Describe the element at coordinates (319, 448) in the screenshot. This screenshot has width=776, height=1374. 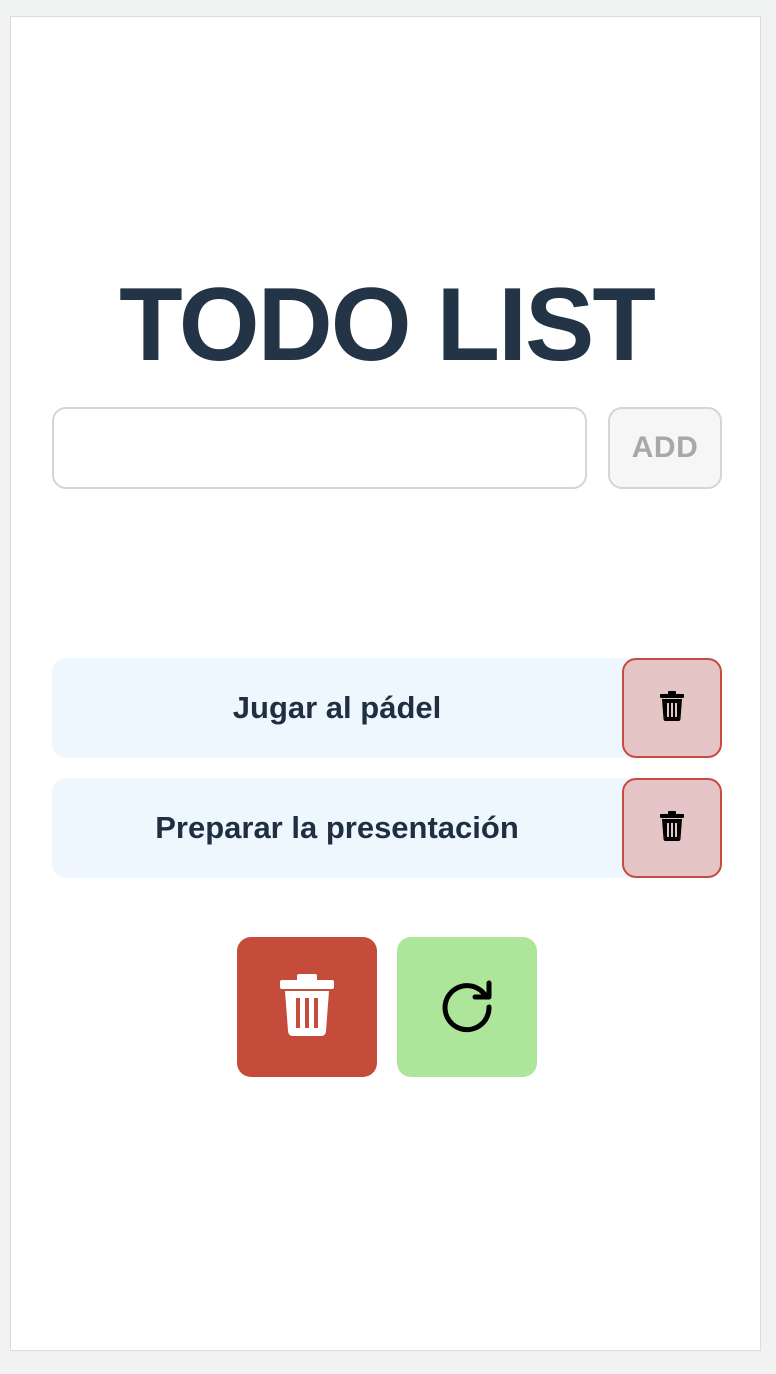
I see `todo-input` at that location.